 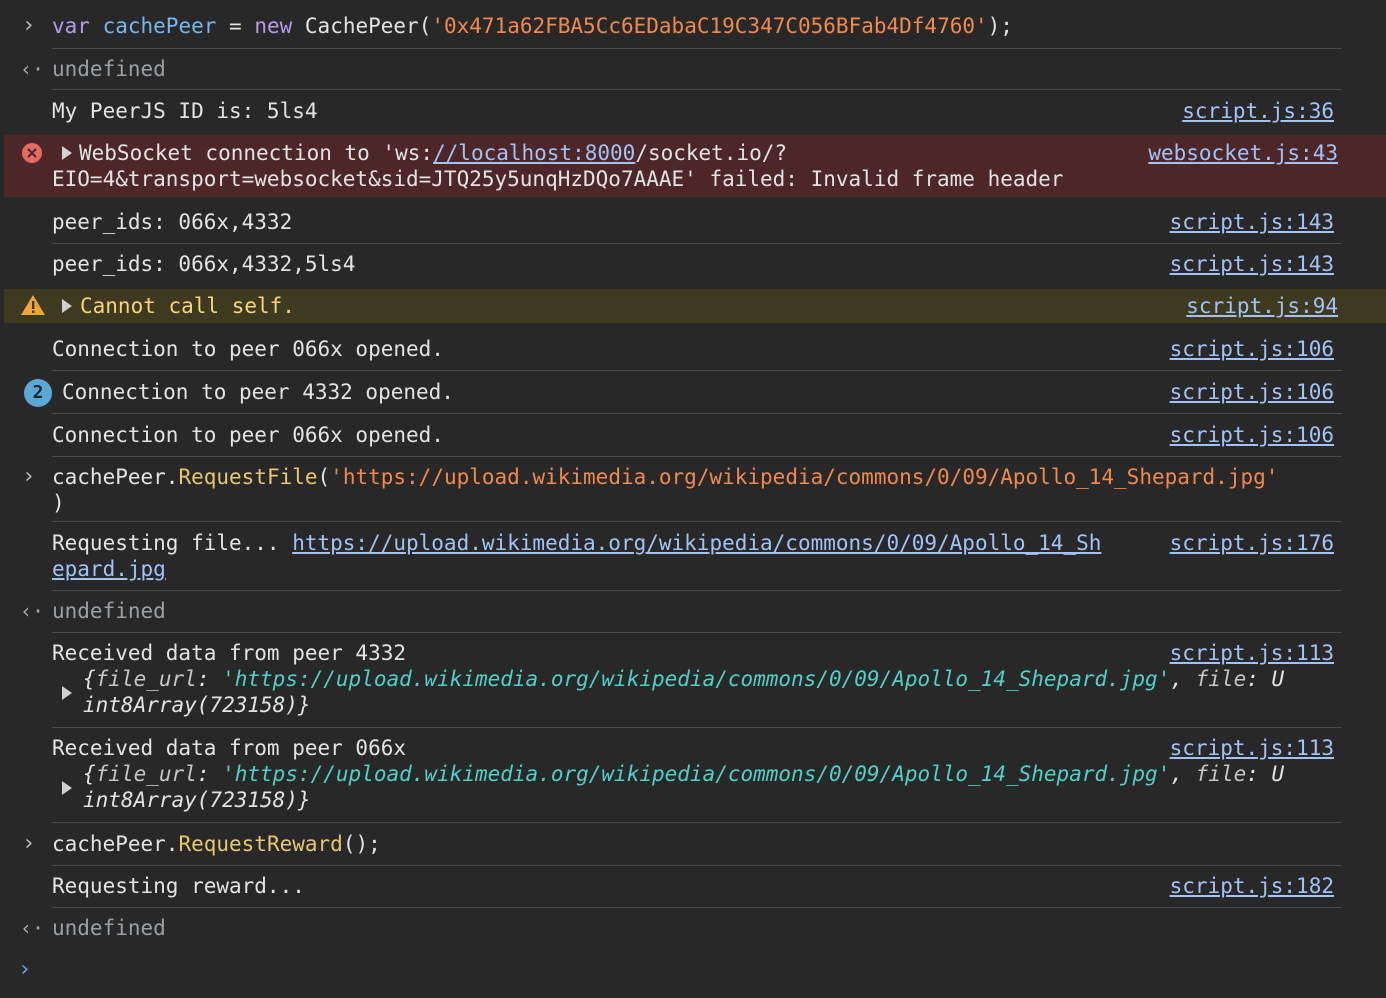 What do you see at coordinates (25, 969) in the screenshot?
I see `prompt-chevron-icon: ›` at bounding box center [25, 969].